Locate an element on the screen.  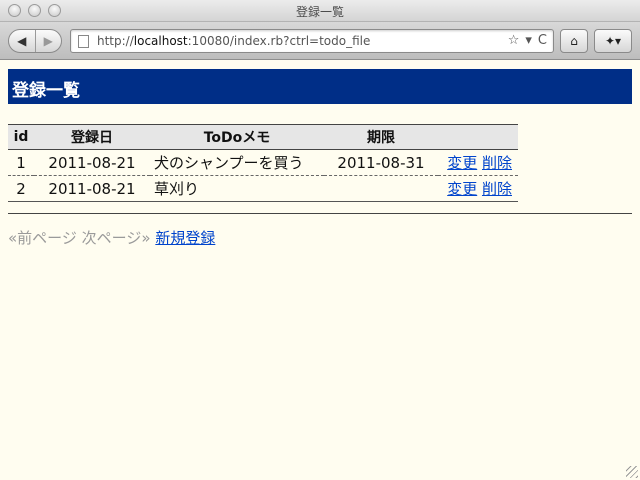
home-button: ⌂ is located at coordinates (574, 41).